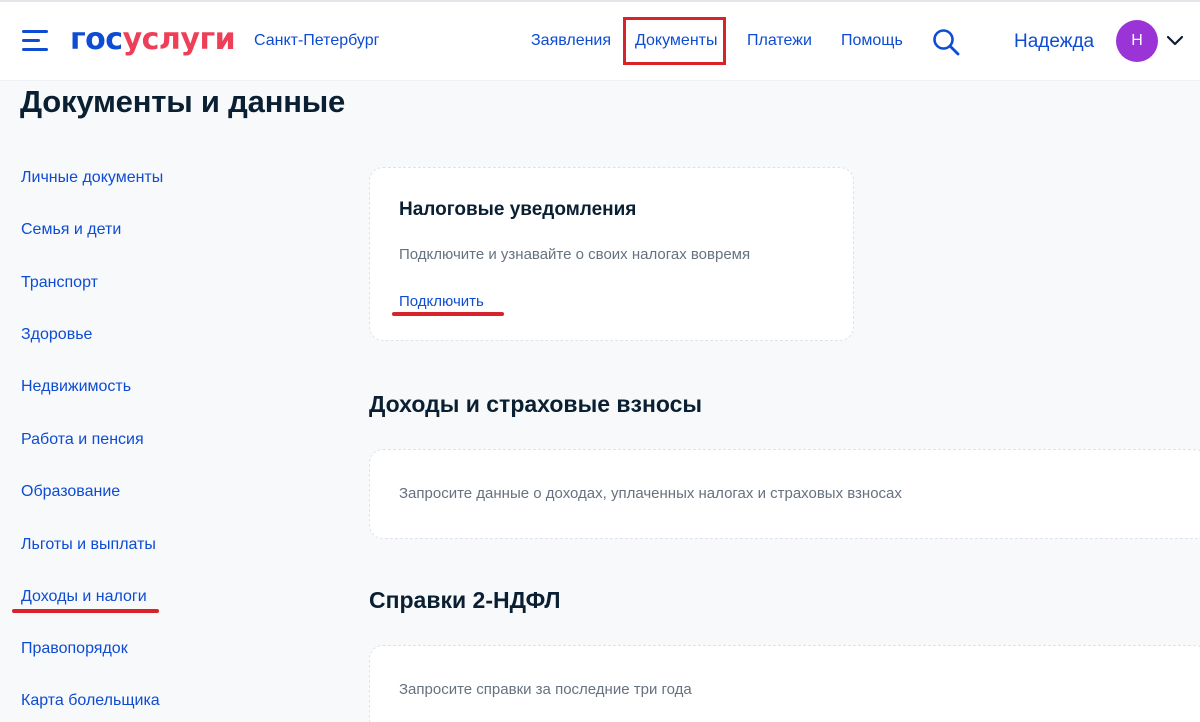  I want to click on sidebar-item-real-estate: Недвижимость, so click(76, 387).